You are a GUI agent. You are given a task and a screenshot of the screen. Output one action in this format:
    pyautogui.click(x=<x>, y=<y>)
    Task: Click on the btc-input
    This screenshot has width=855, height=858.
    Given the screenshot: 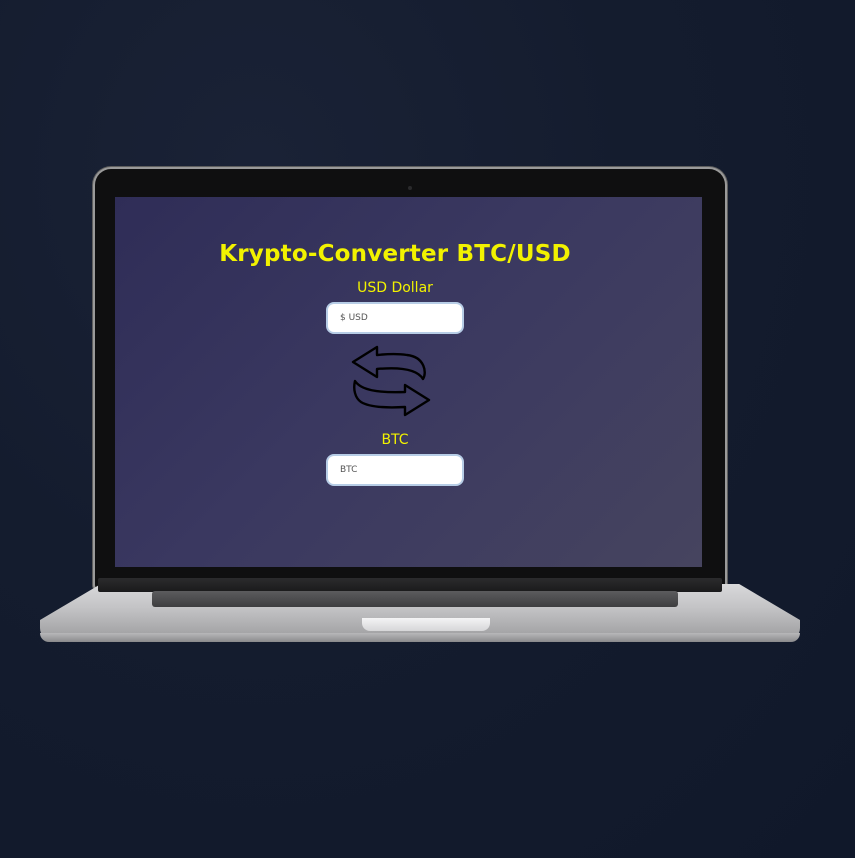 What is the action you would take?
    pyautogui.click(x=395, y=470)
    